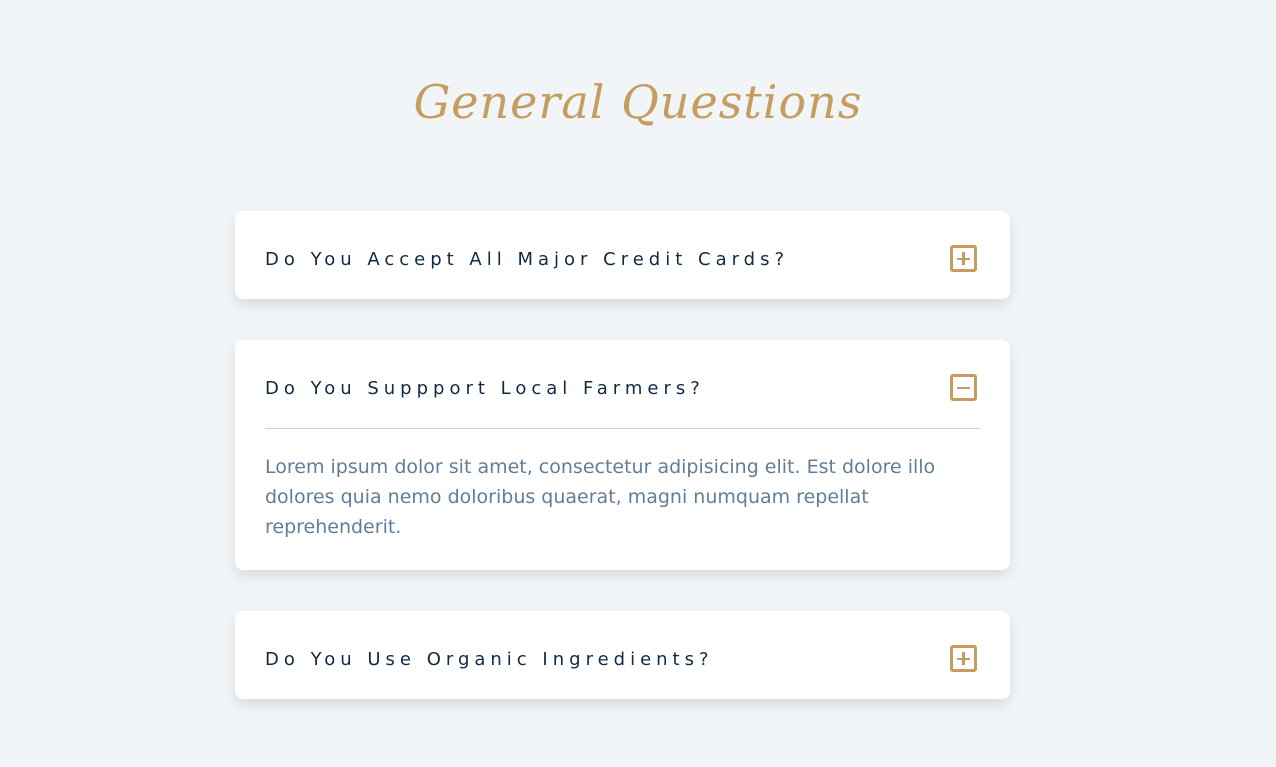 This screenshot has width=1276, height=767. I want to click on faq-item-credit-cards: Do You Accept All Major Credit Cards?, so click(622, 255).